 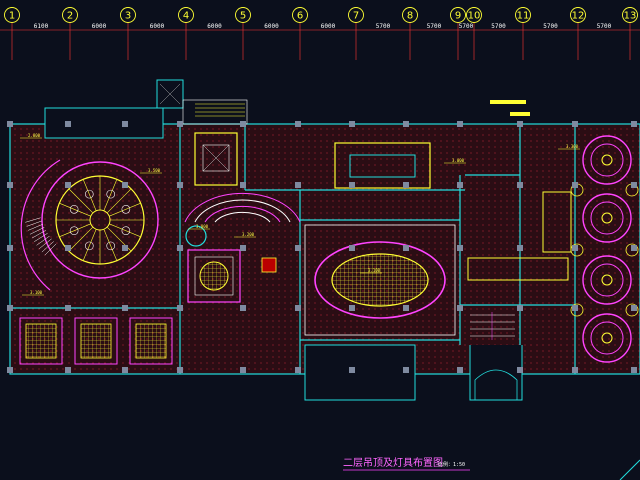 I want to click on axis-label: 3, so click(x=128, y=16).